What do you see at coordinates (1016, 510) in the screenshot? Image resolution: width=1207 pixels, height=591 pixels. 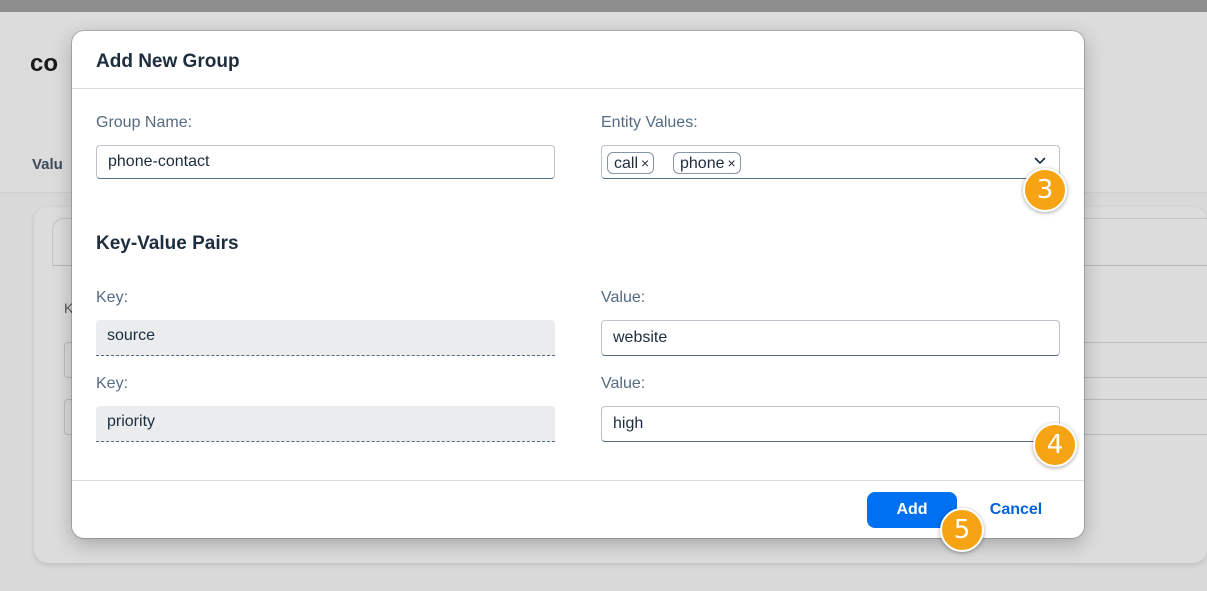 I see `cancel-button: Cancel` at bounding box center [1016, 510].